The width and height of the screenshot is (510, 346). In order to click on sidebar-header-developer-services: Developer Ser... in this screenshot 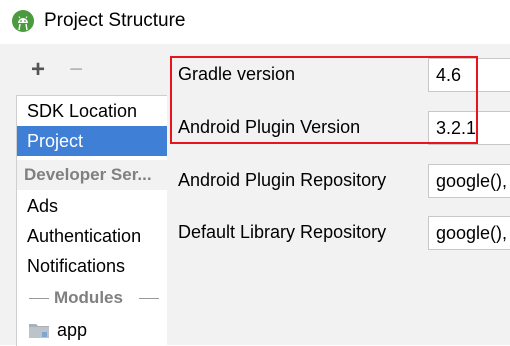, I will do `click(92, 175)`.